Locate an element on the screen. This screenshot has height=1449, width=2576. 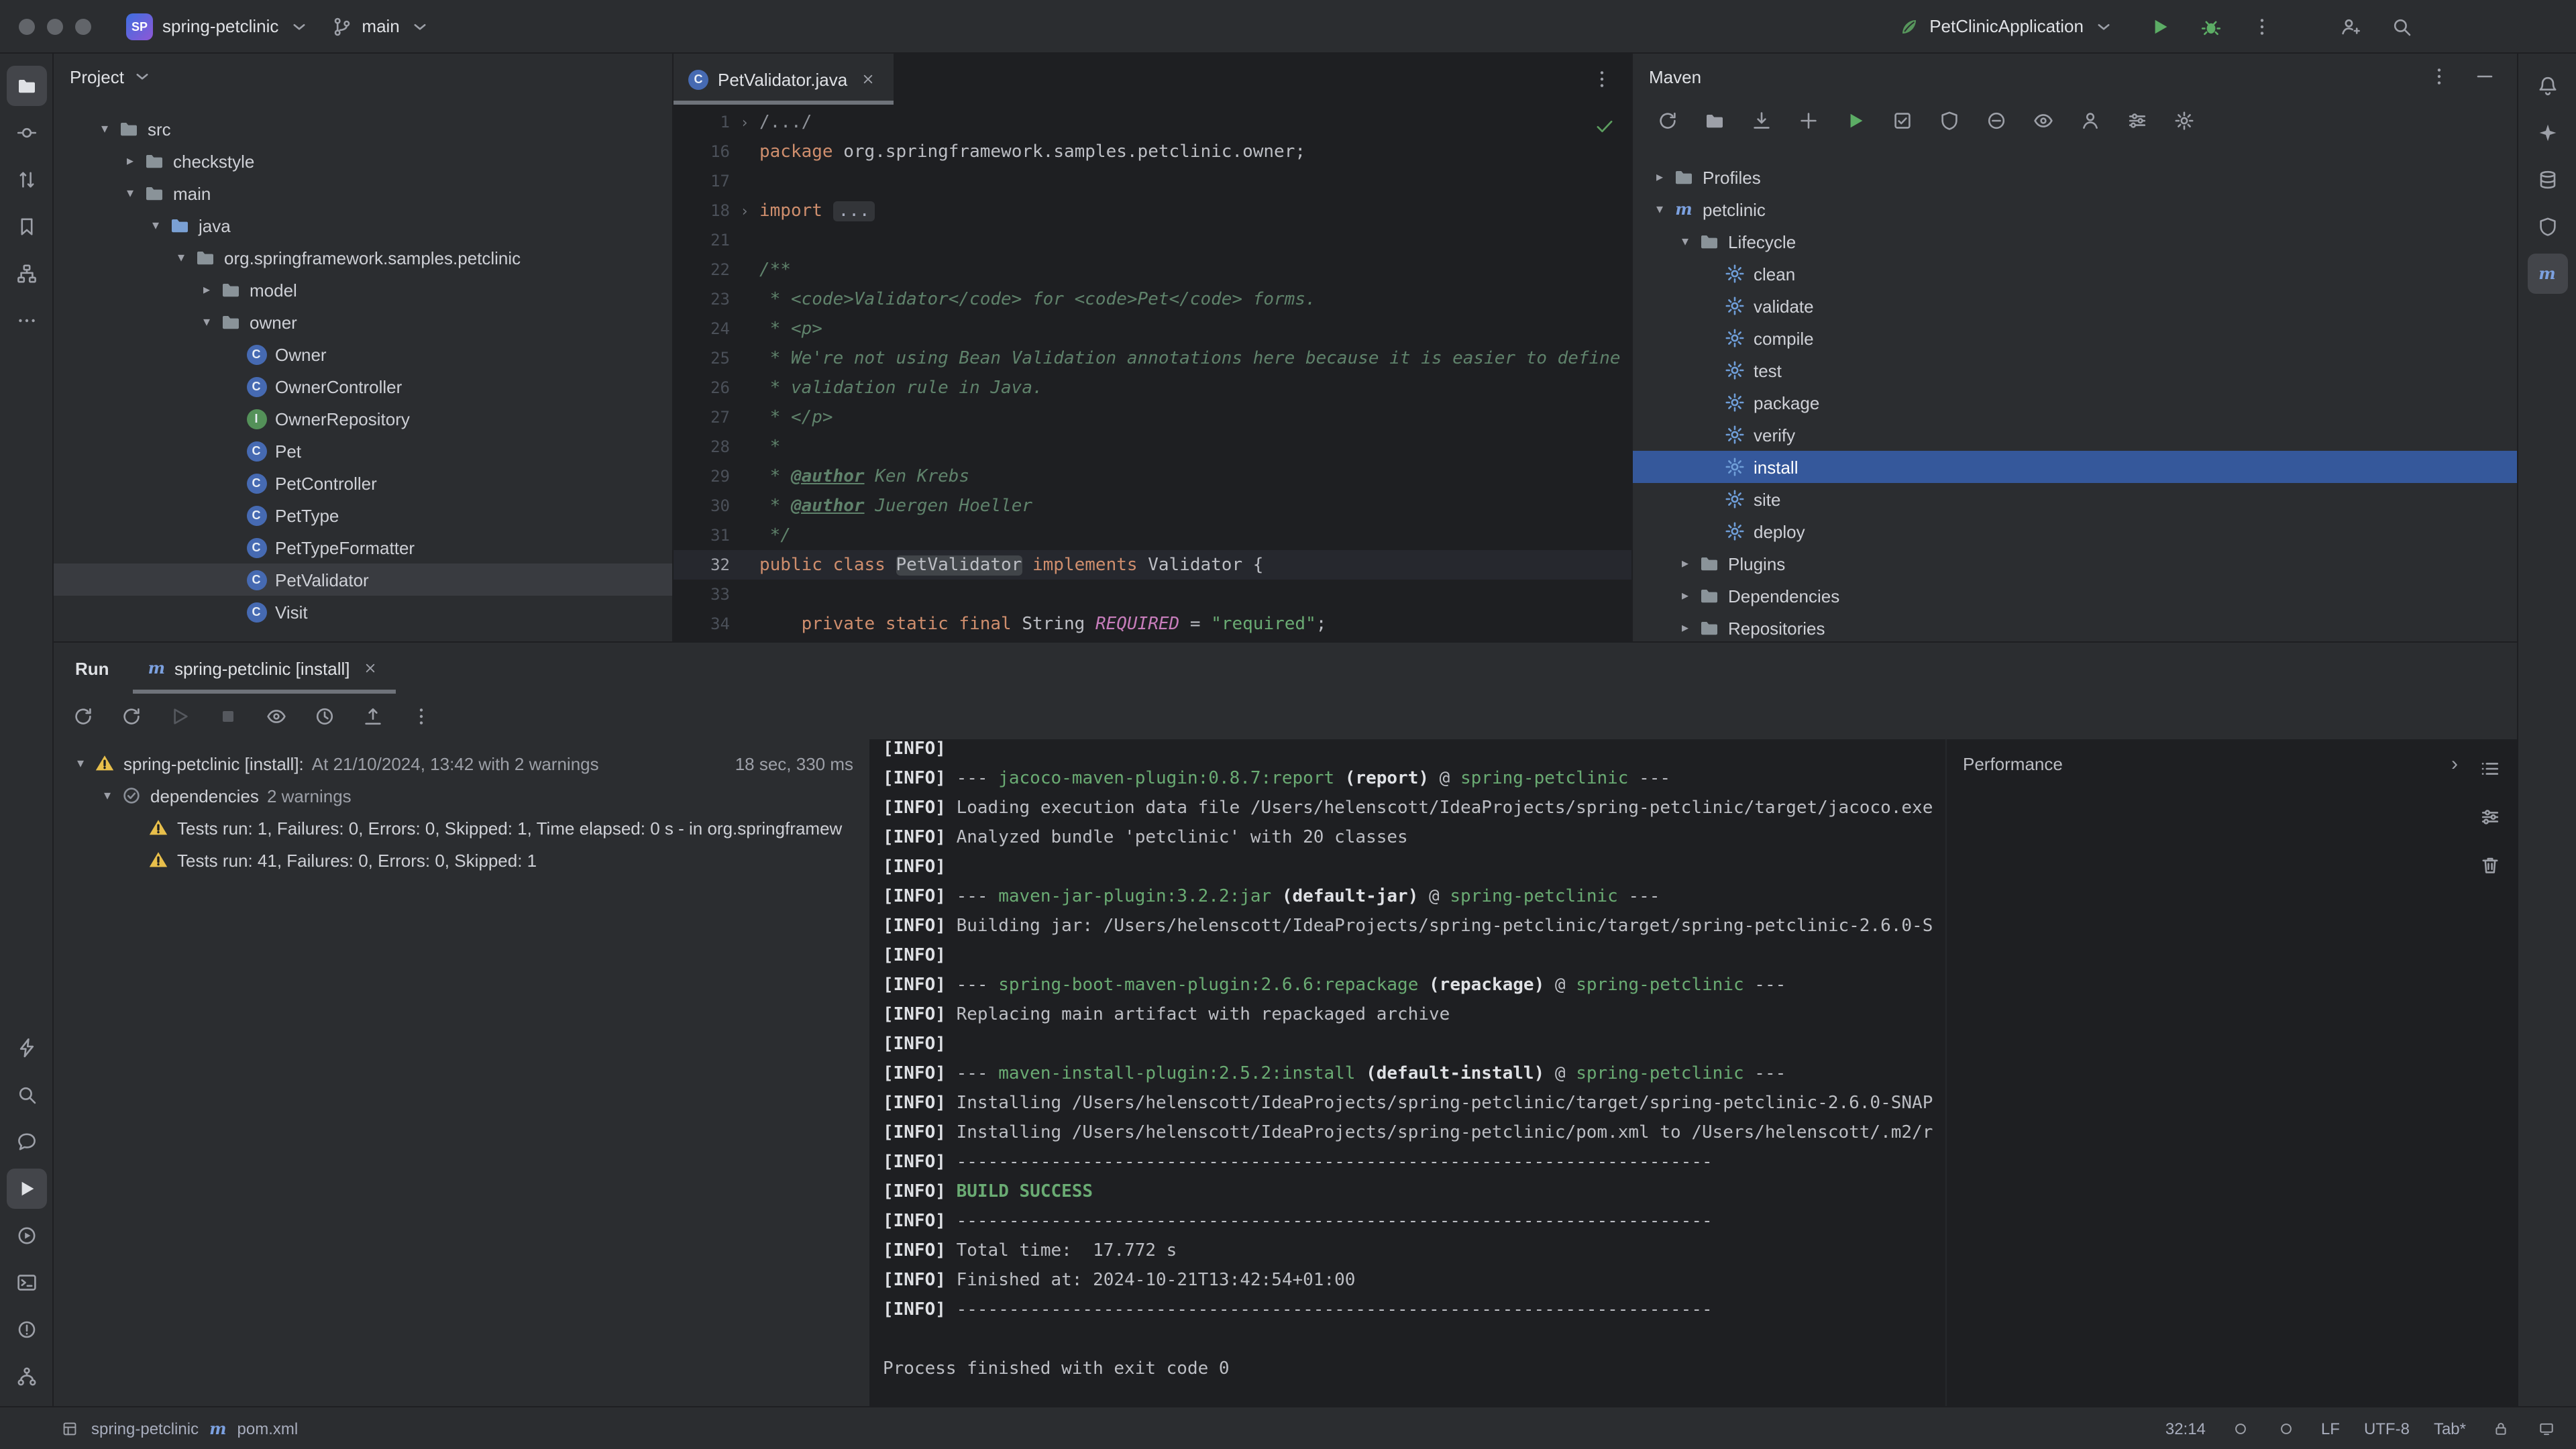
maven-tree-item: ▸ Repositories is located at coordinates (2075, 626).